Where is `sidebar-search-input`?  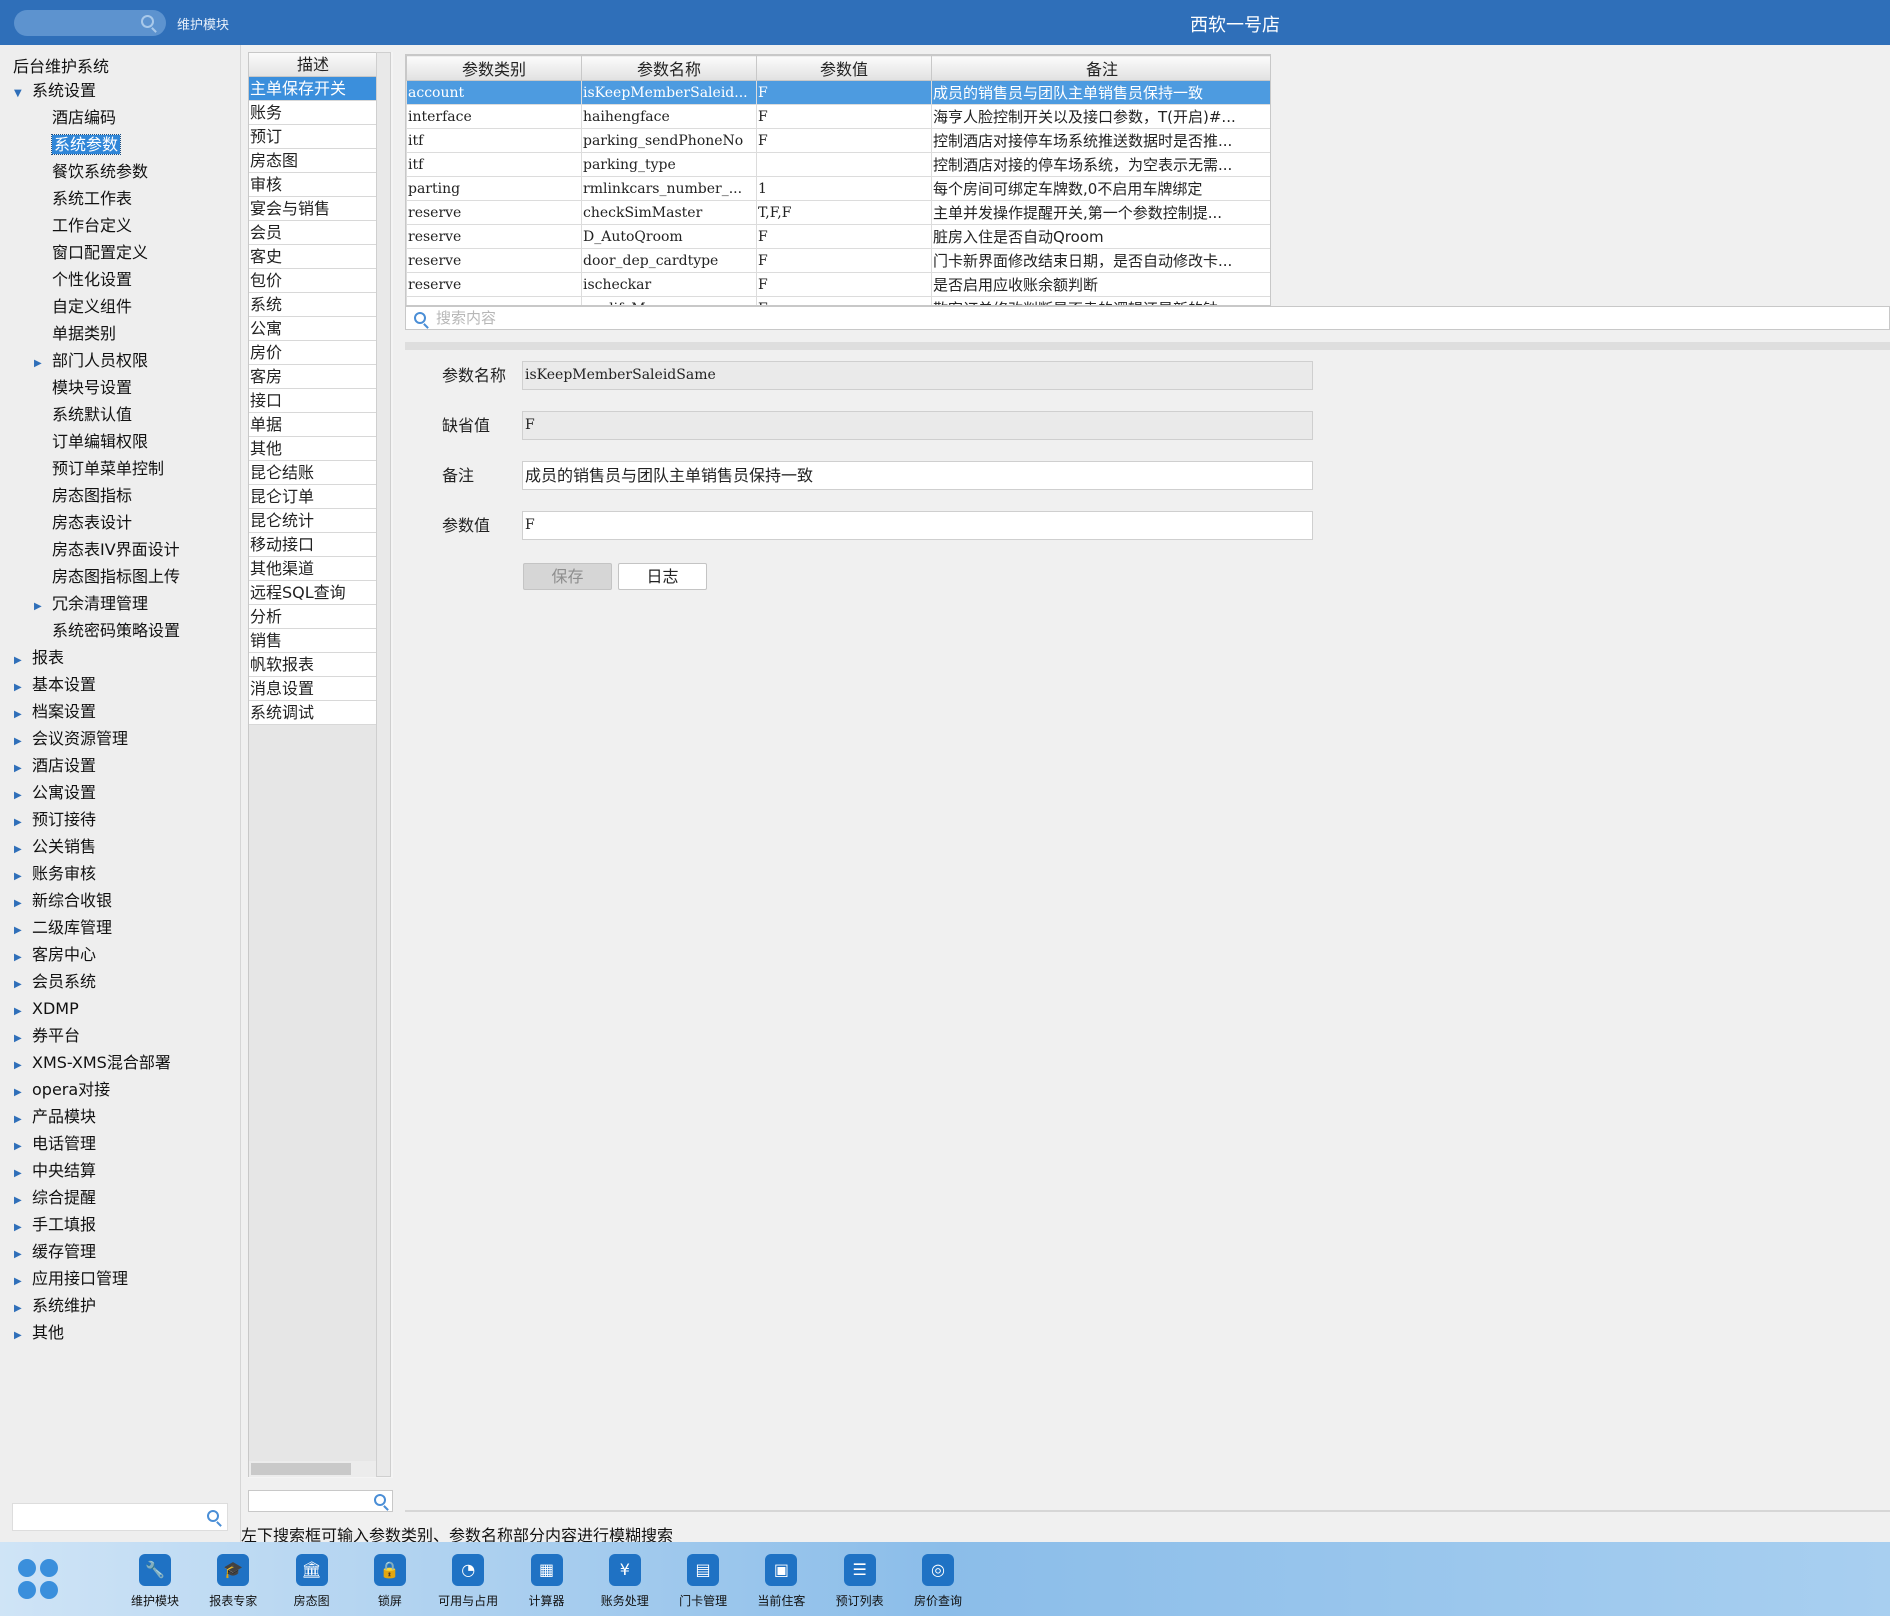 sidebar-search-input is located at coordinates (120, 1517).